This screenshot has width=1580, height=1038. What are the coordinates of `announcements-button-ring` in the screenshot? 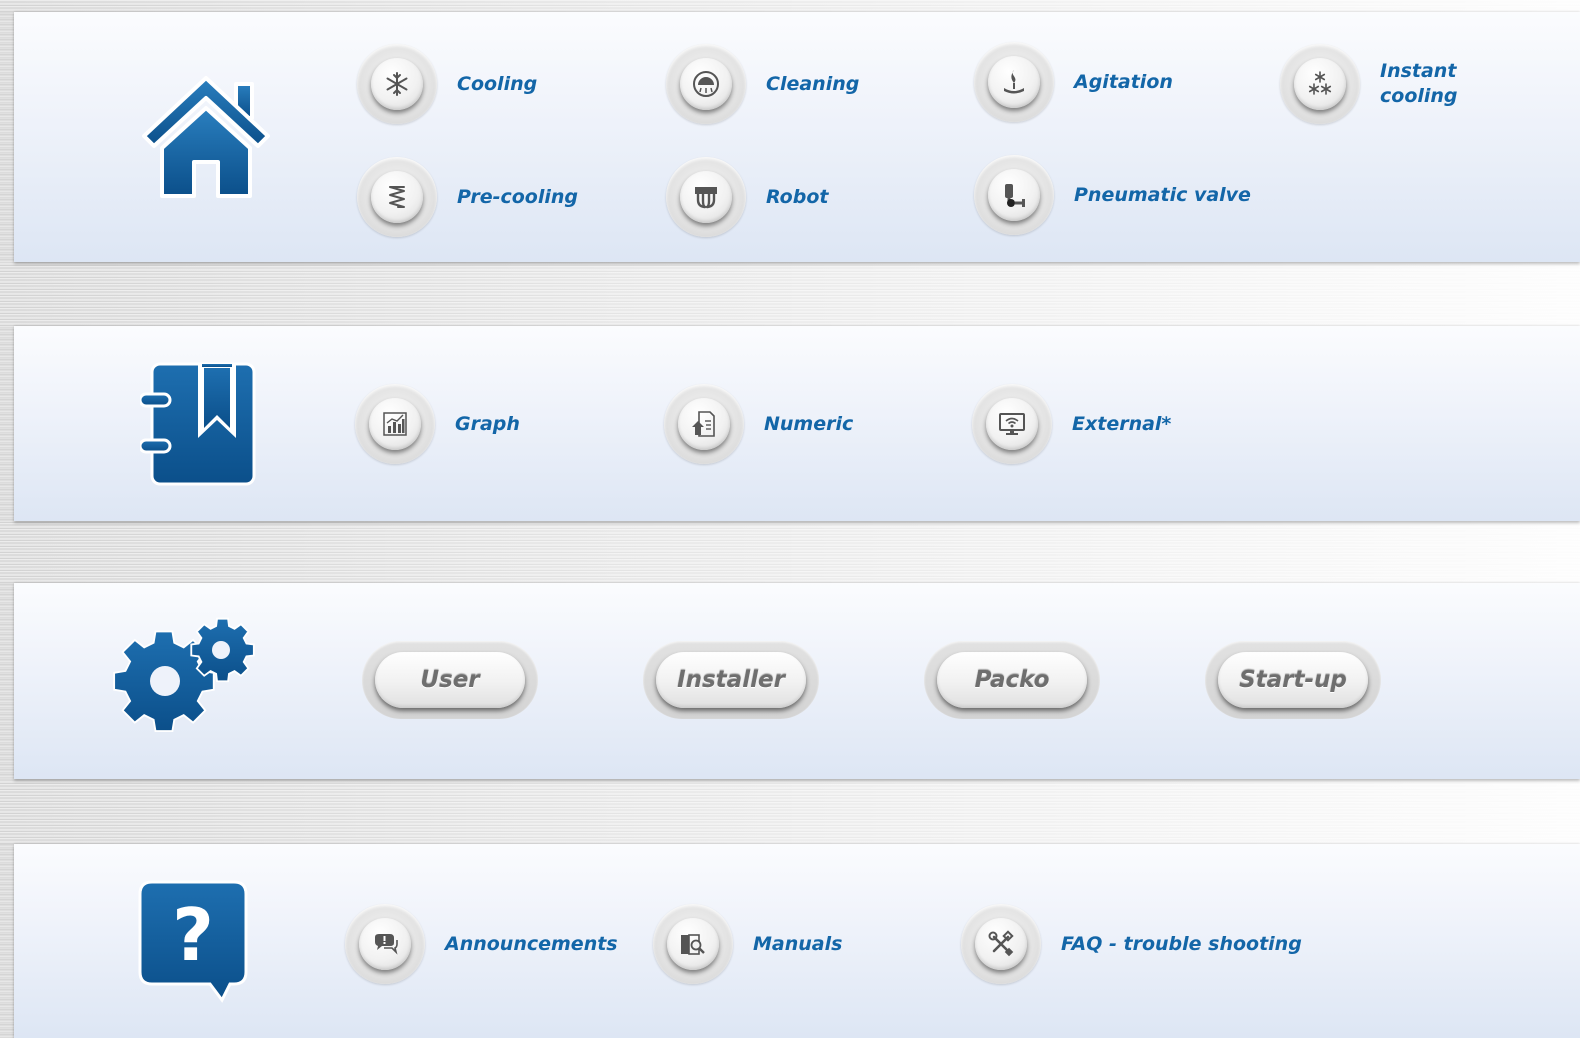 It's located at (385, 944).